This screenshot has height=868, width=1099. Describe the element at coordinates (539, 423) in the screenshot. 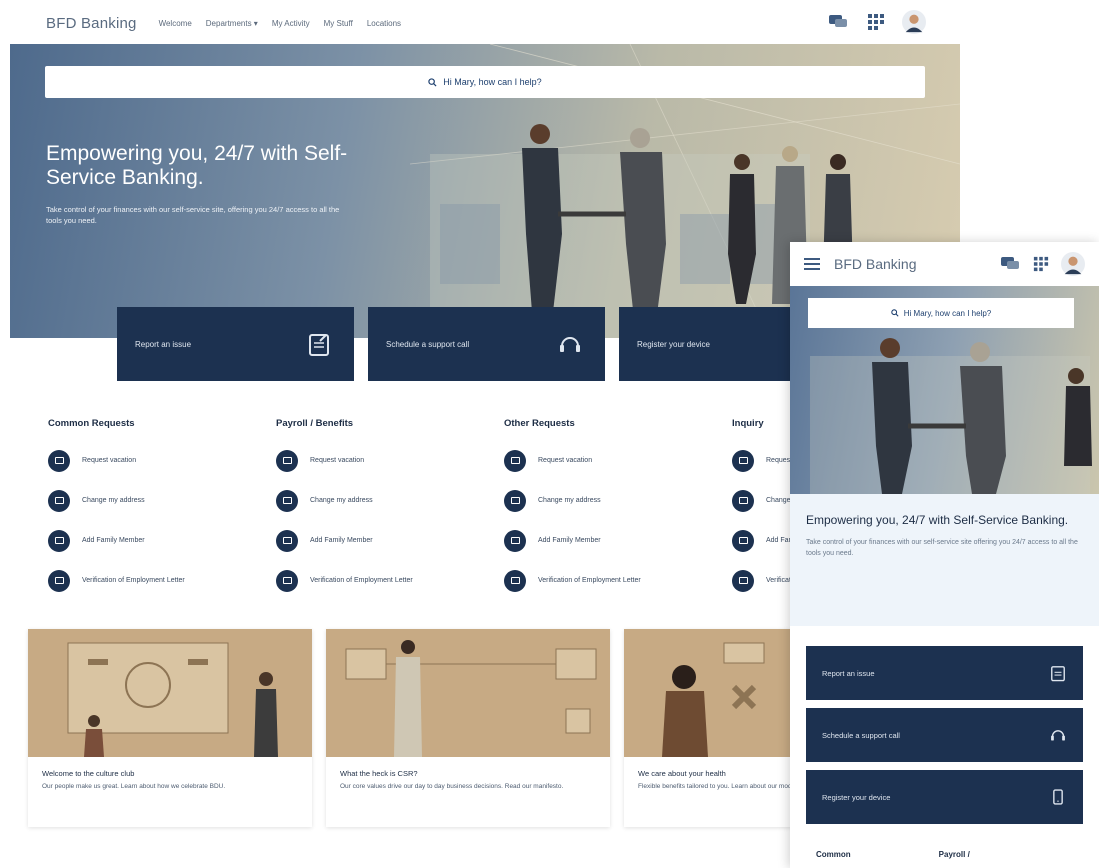

I see `column-title: Other Requests` at that location.